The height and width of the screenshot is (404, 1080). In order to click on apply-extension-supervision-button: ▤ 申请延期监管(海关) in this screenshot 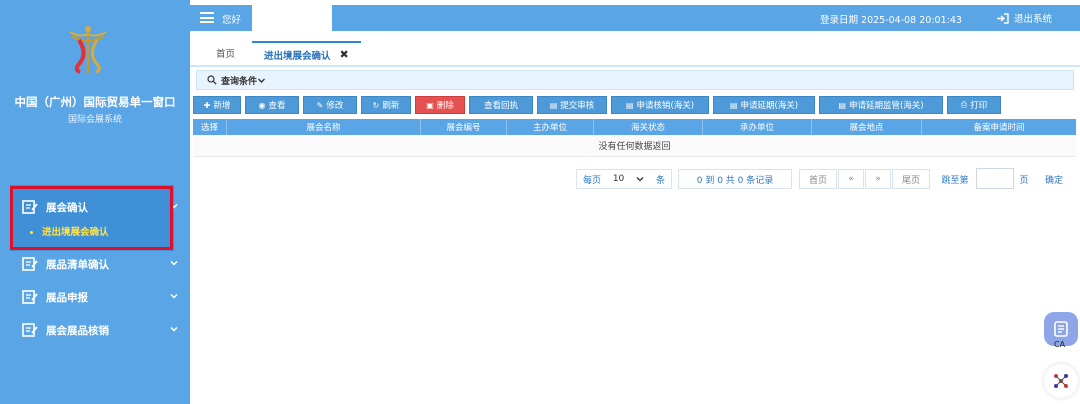, I will do `click(881, 105)`.